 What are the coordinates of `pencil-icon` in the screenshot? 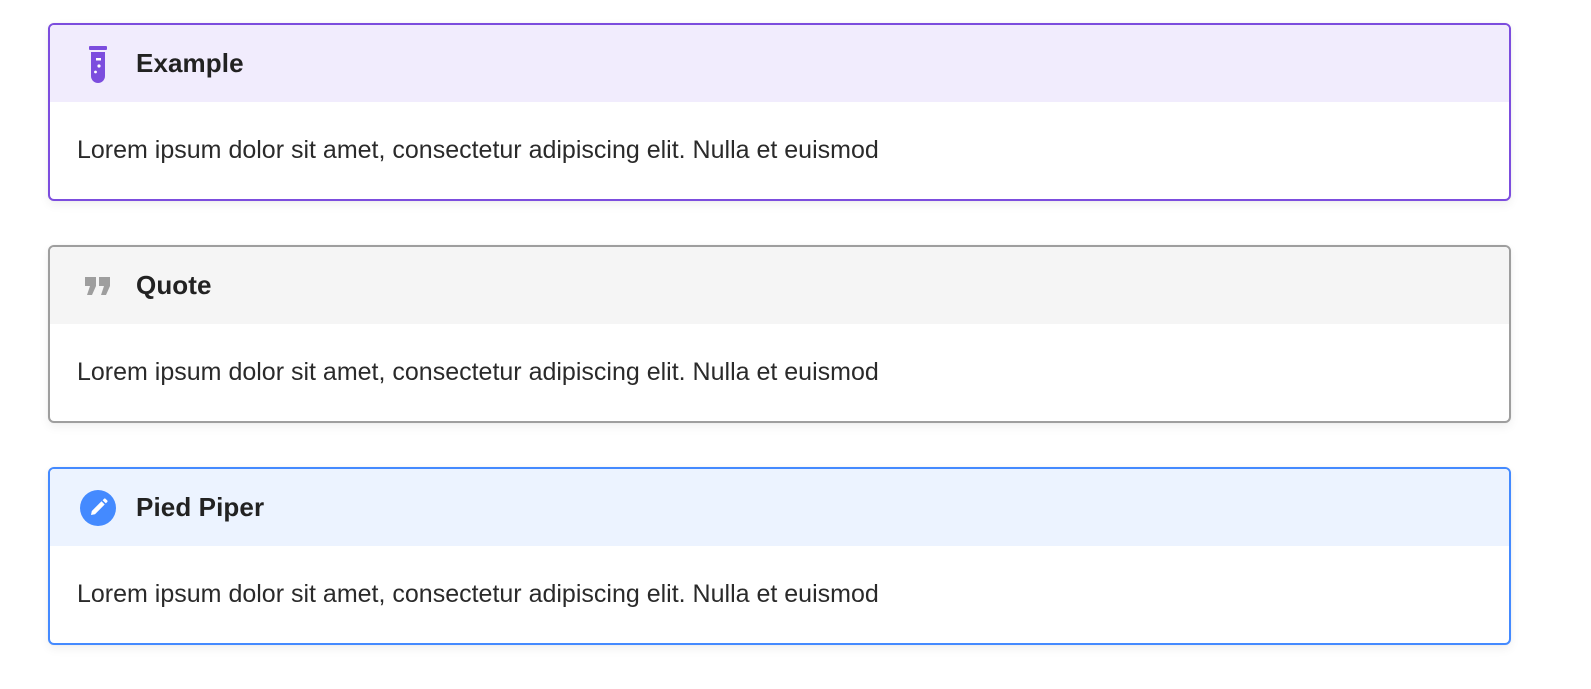 It's located at (98, 508).